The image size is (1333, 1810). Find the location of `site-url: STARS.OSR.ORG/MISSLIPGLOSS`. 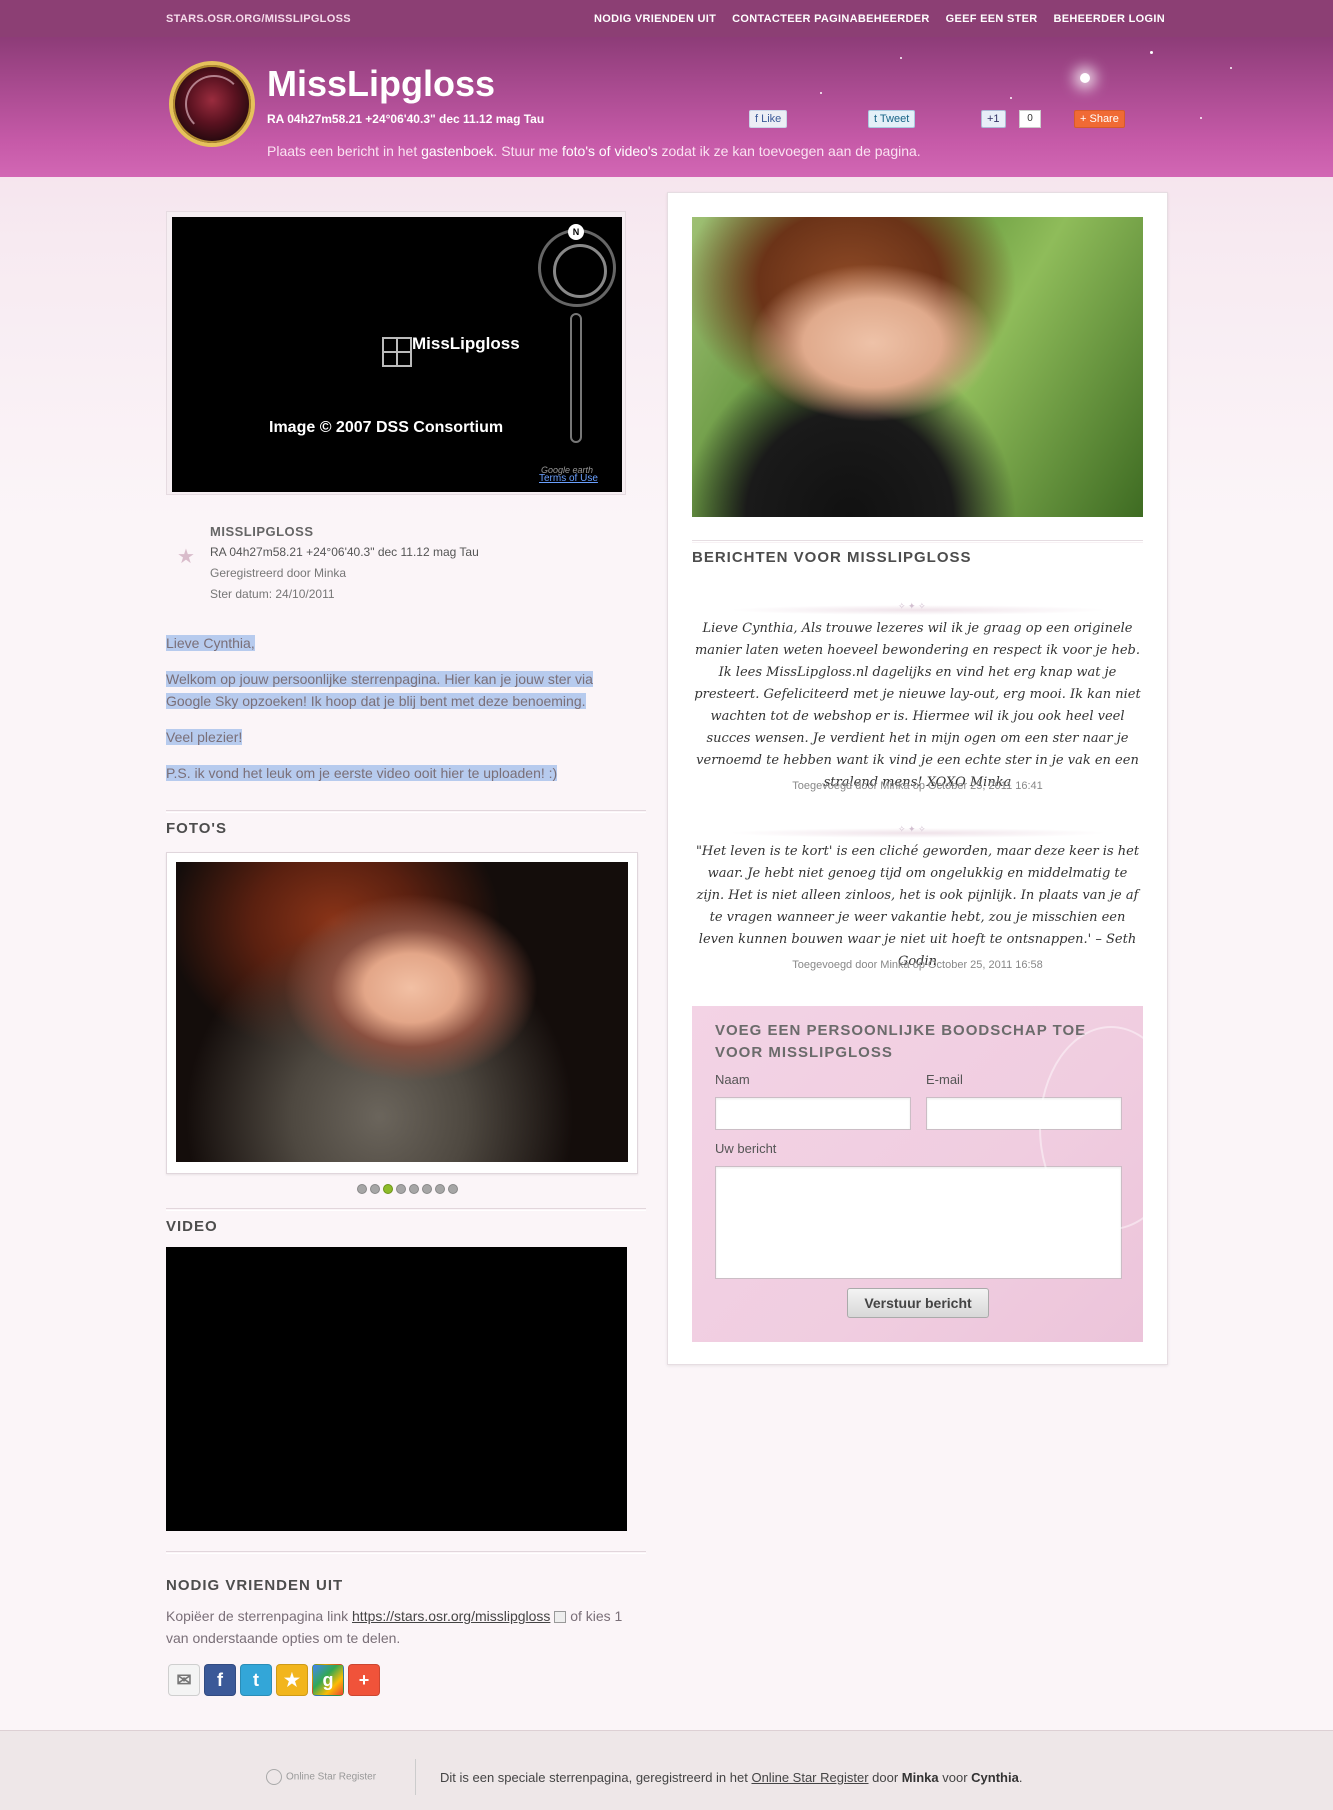

site-url: STARS.OSR.ORG/MISSLIPGLOSS is located at coordinates (258, 19).